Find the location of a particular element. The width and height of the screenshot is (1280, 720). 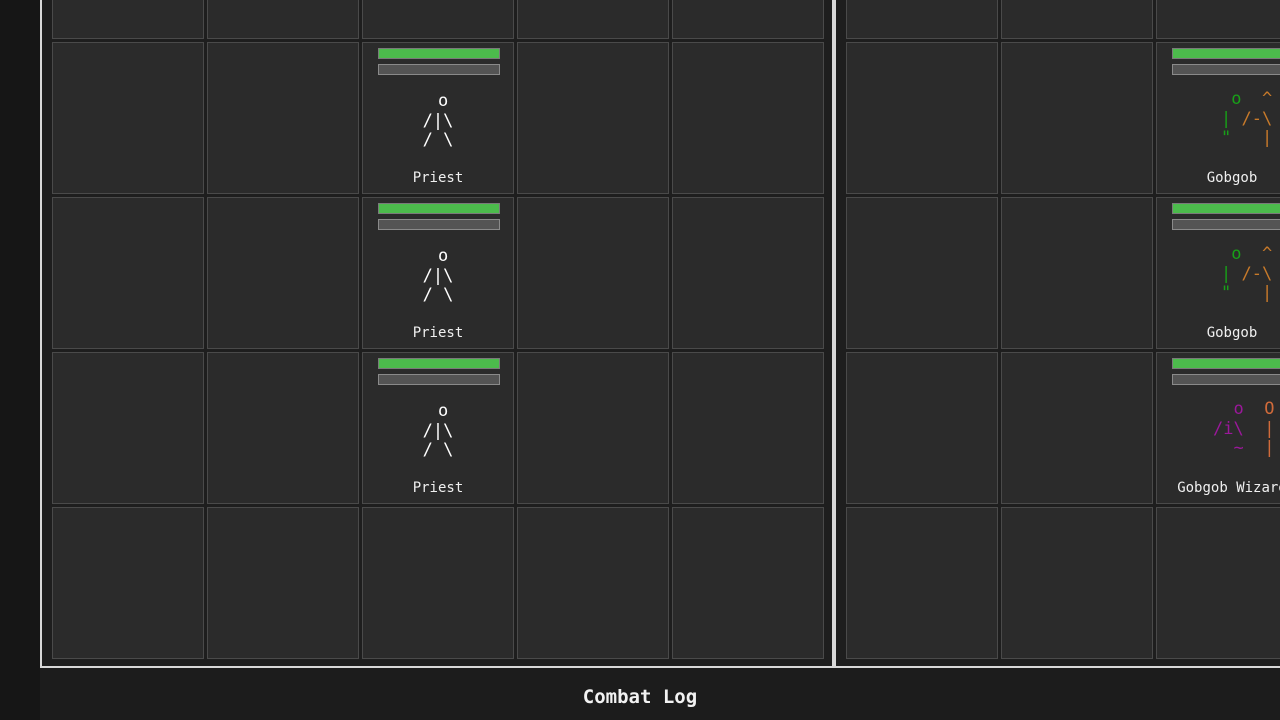

unit-cell-gobgob-wizard: o O /i\ | ~ | Gobgob Wizard is located at coordinates (1218, 428).